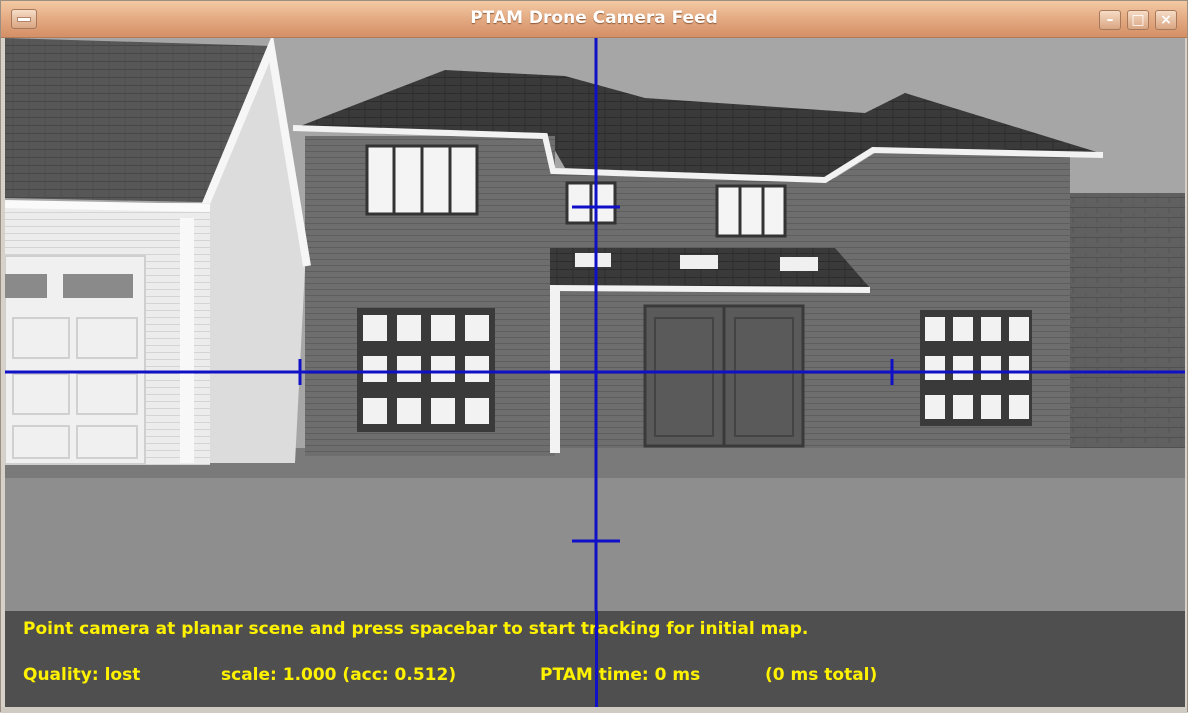 This screenshot has height=713, width=1188. What do you see at coordinates (594, 710) in the screenshot?
I see `window-bottom-edge` at bounding box center [594, 710].